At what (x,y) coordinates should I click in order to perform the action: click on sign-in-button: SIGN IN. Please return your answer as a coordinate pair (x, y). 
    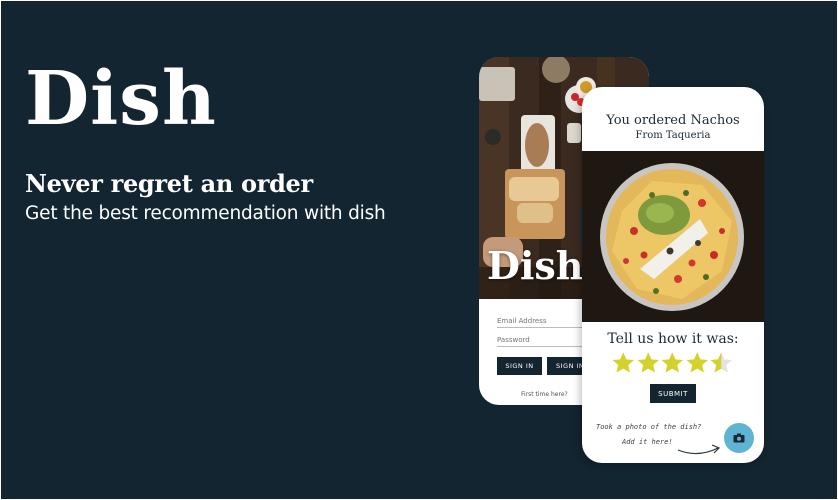
    Looking at the image, I should click on (519, 366).